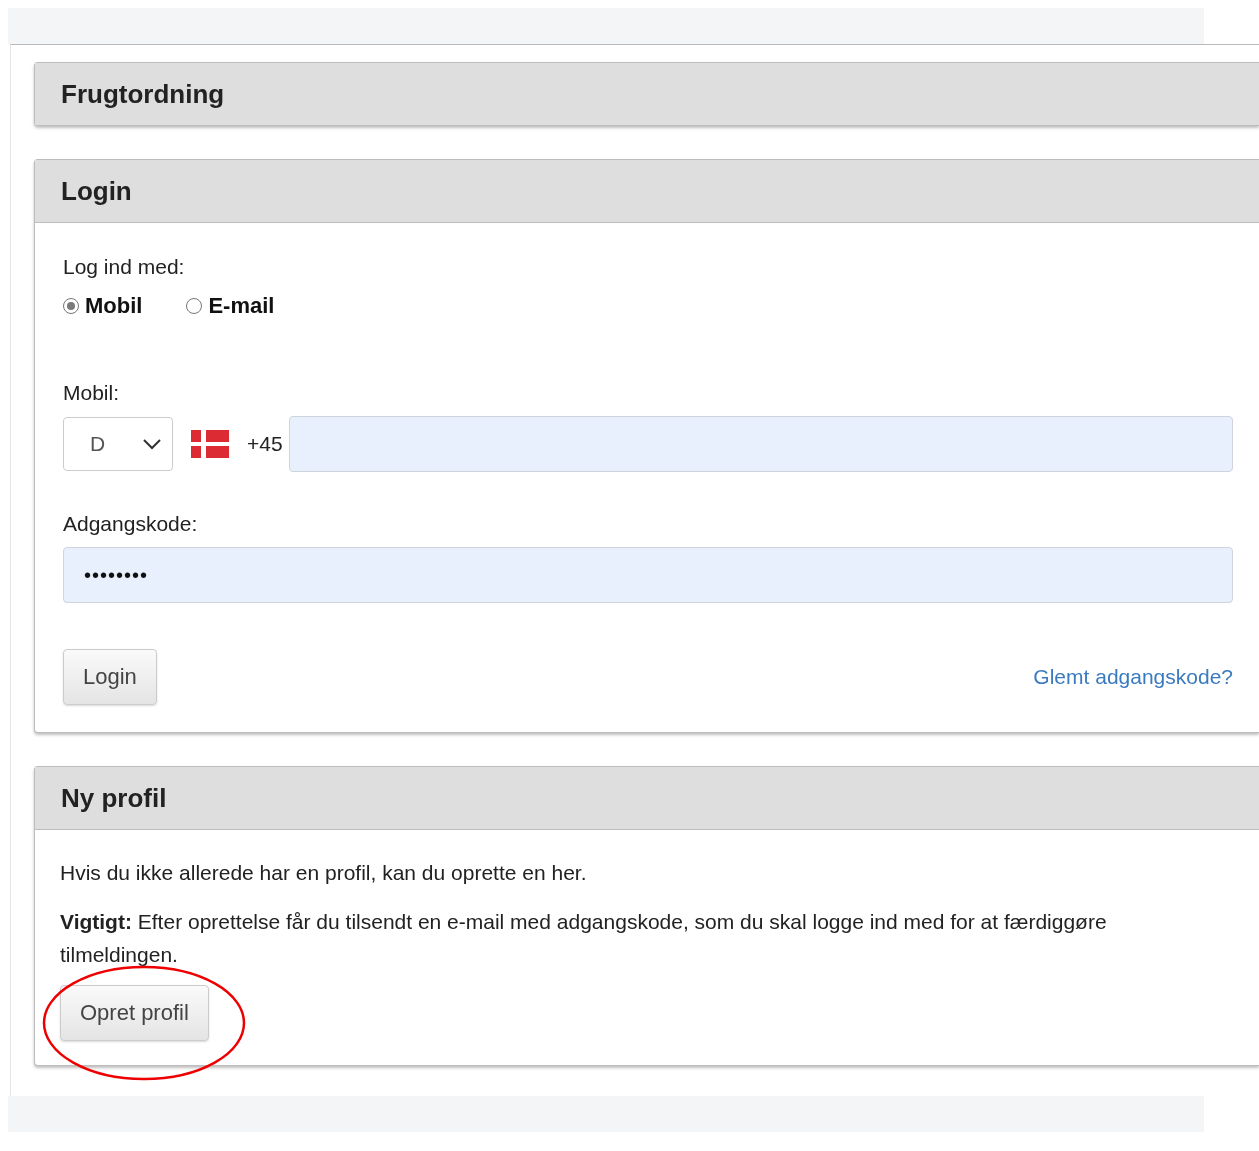 The height and width of the screenshot is (1151, 1259). Describe the element at coordinates (648, 575) in the screenshot. I see `password-input: ••••••••` at that location.